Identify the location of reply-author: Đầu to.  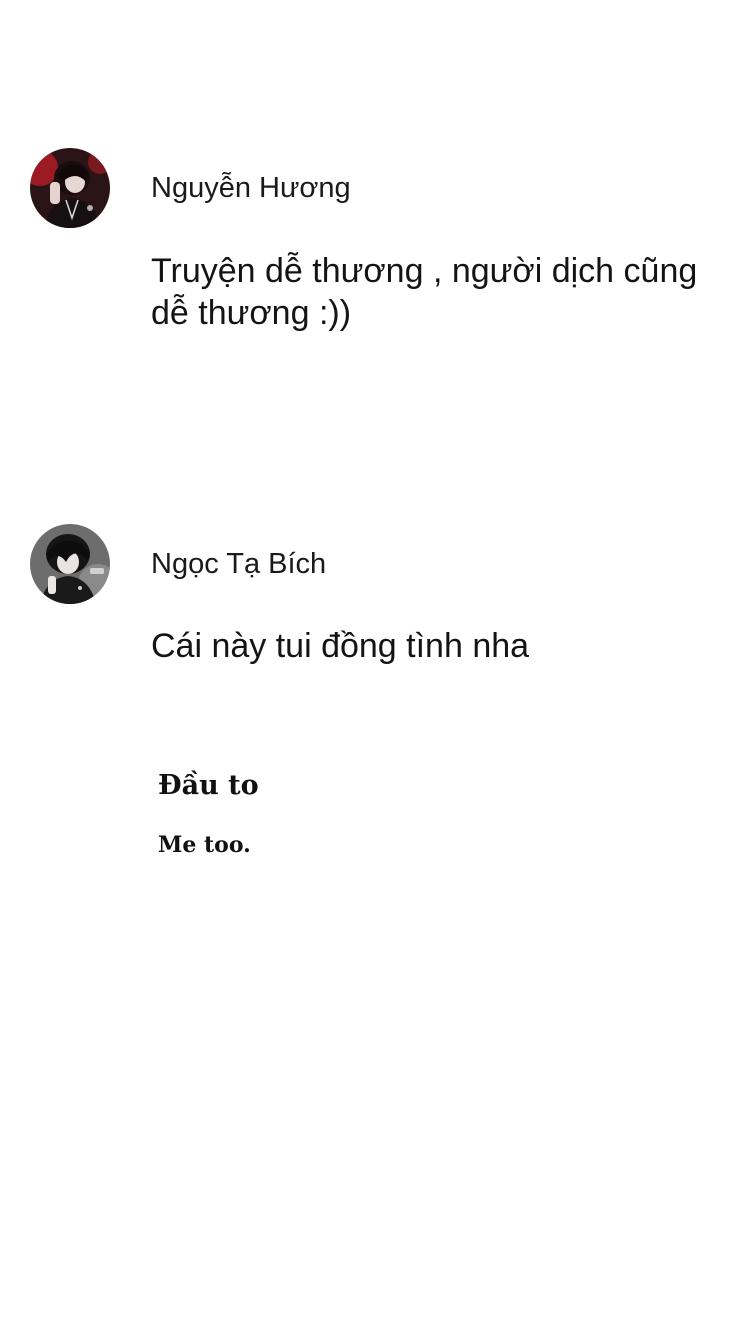
(208, 785).